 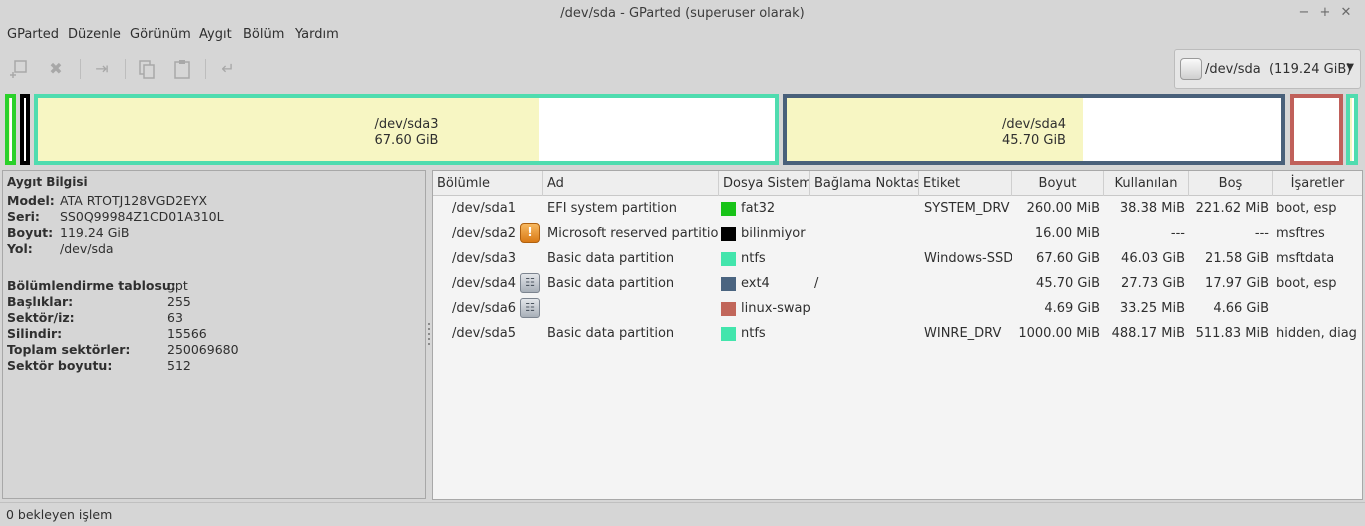 I want to click on menu-edit: Düzenle, so click(x=94, y=38).